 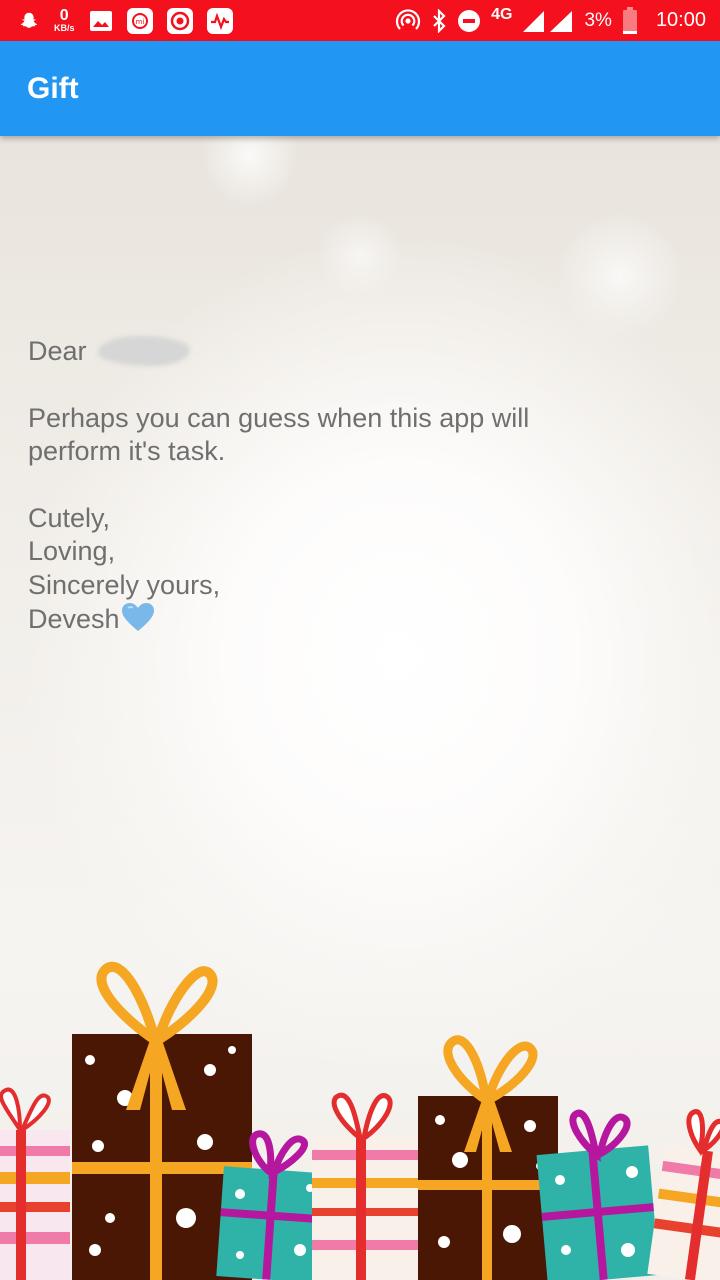 What do you see at coordinates (64, 15) in the screenshot?
I see `network-speed-value: 0` at bounding box center [64, 15].